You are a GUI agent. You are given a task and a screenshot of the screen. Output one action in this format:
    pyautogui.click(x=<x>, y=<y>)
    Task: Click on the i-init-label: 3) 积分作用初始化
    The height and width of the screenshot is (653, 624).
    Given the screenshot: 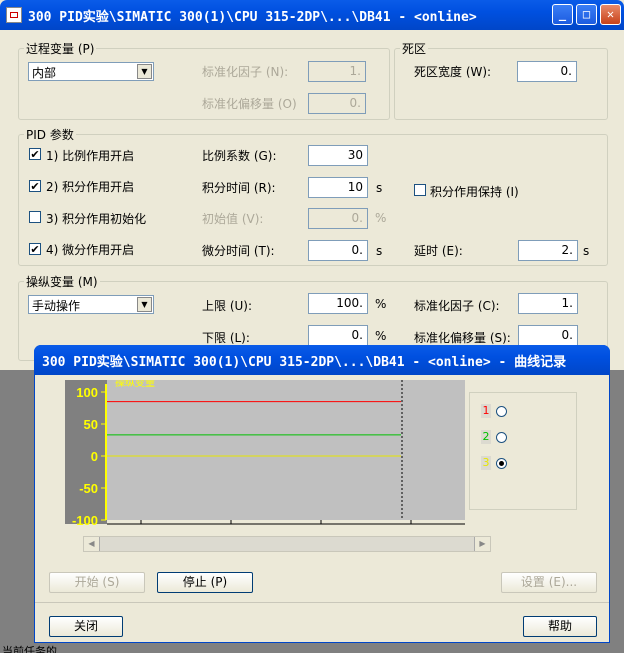 What is the action you would take?
    pyautogui.click(x=96, y=219)
    